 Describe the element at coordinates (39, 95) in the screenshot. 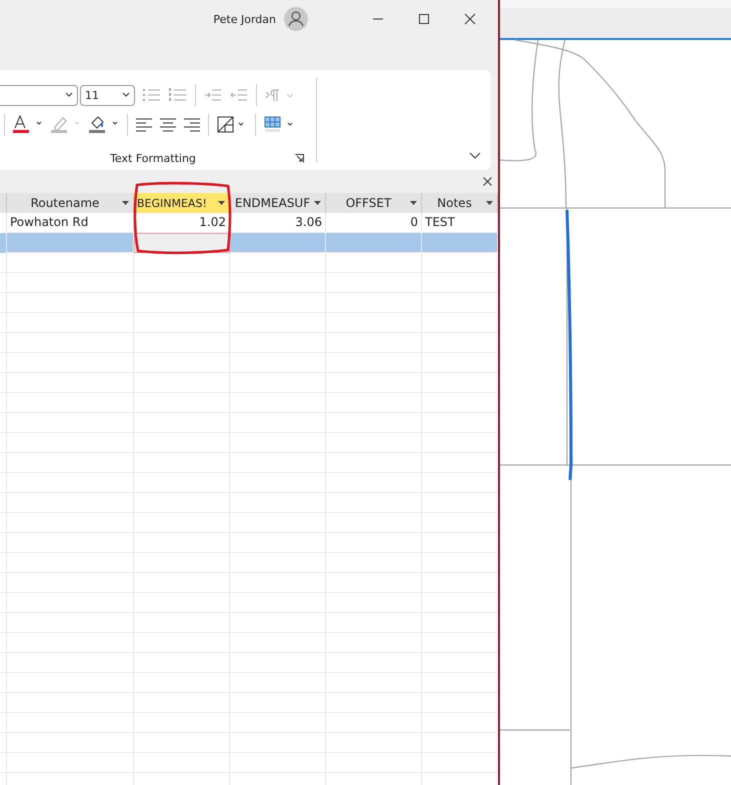

I see `font-name-dropdown` at that location.